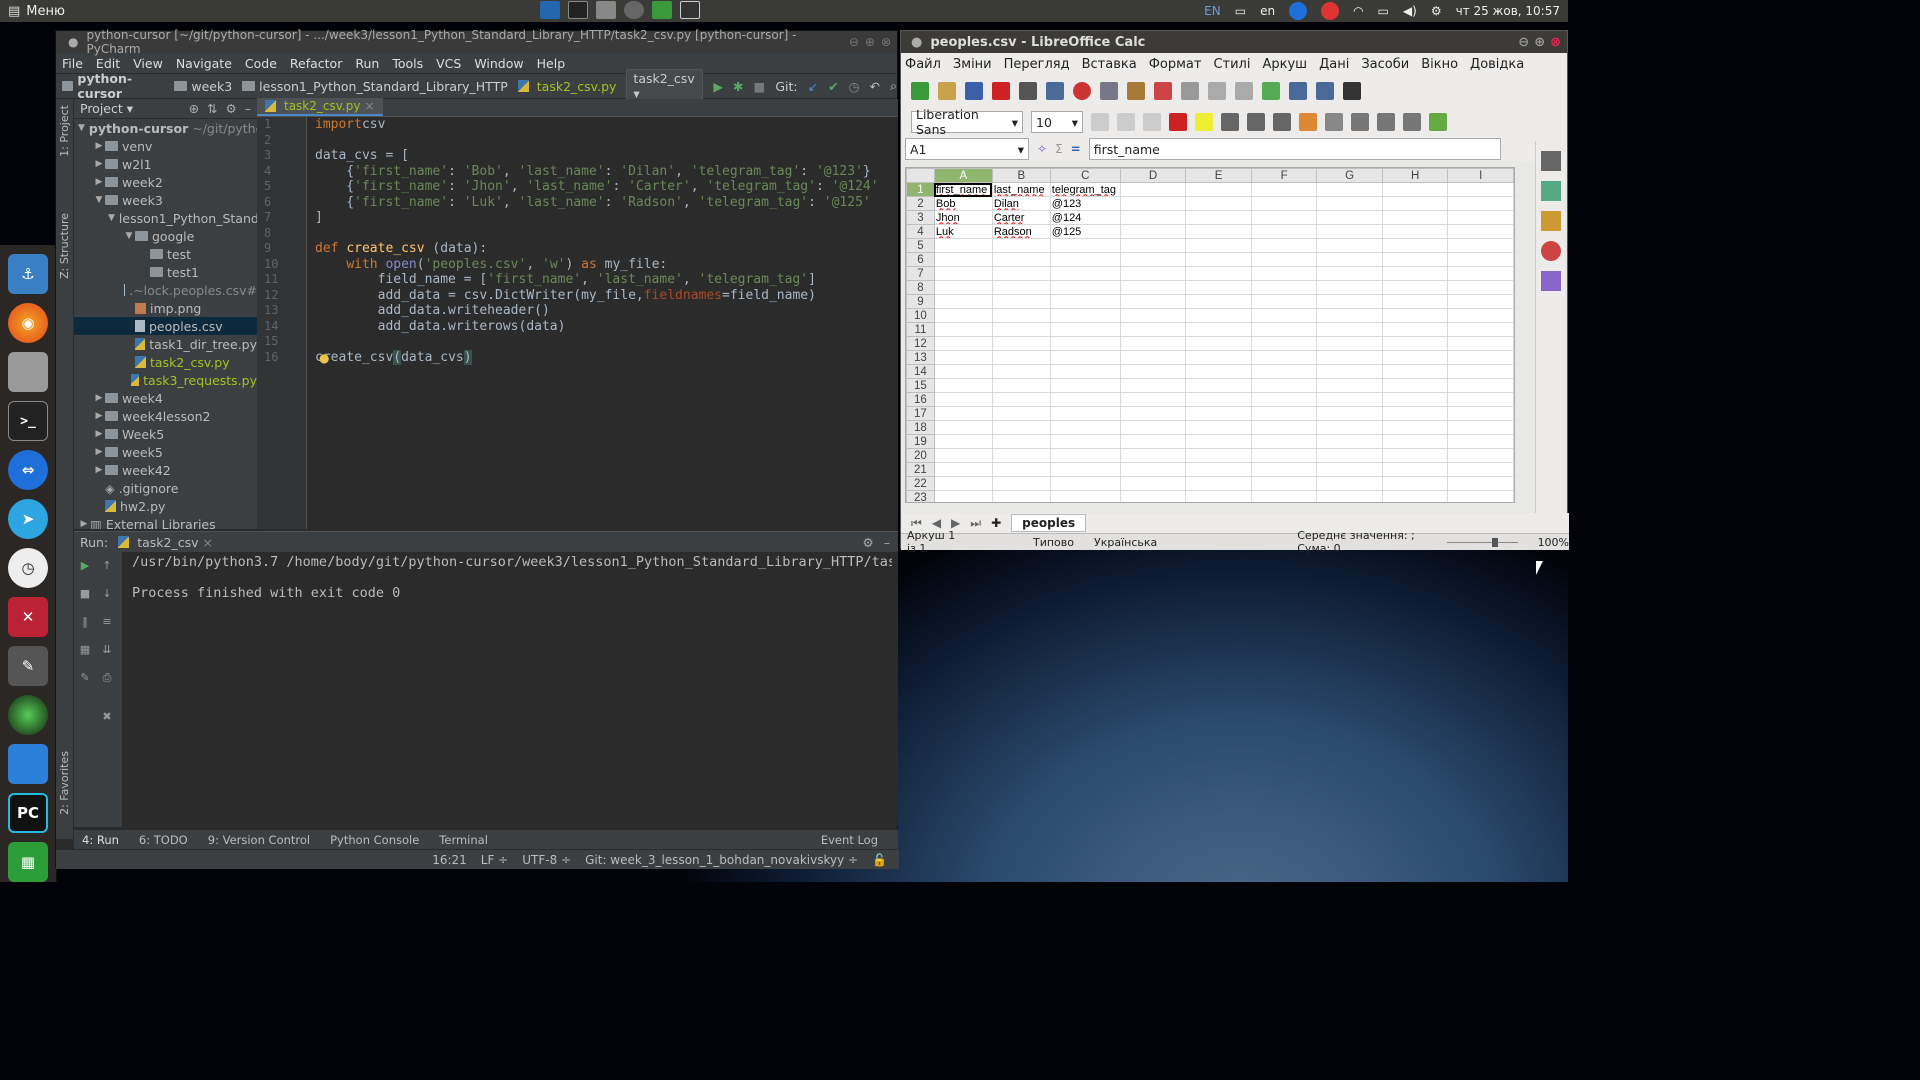 The image size is (1920, 1080). What do you see at coordinates (165, 542) in the screenshot?
I see `run-tab: task2_csv ×` at bounding box center [165, 542].